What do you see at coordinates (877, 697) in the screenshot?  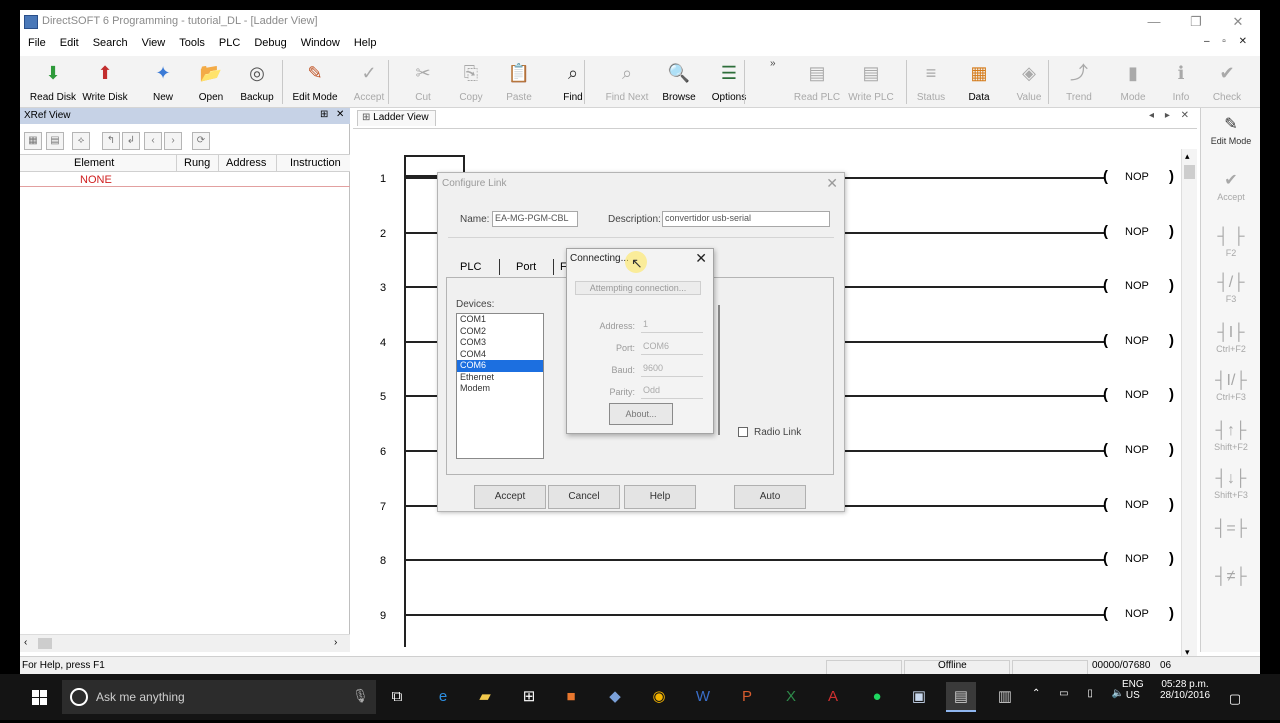 I see `spotify-icon: ●` at bounding box center [877, 697].